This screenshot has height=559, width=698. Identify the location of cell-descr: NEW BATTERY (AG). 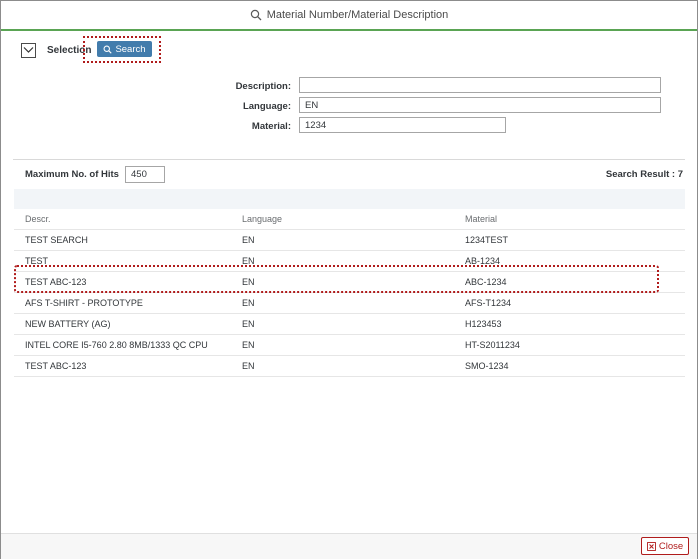
(68, 324).